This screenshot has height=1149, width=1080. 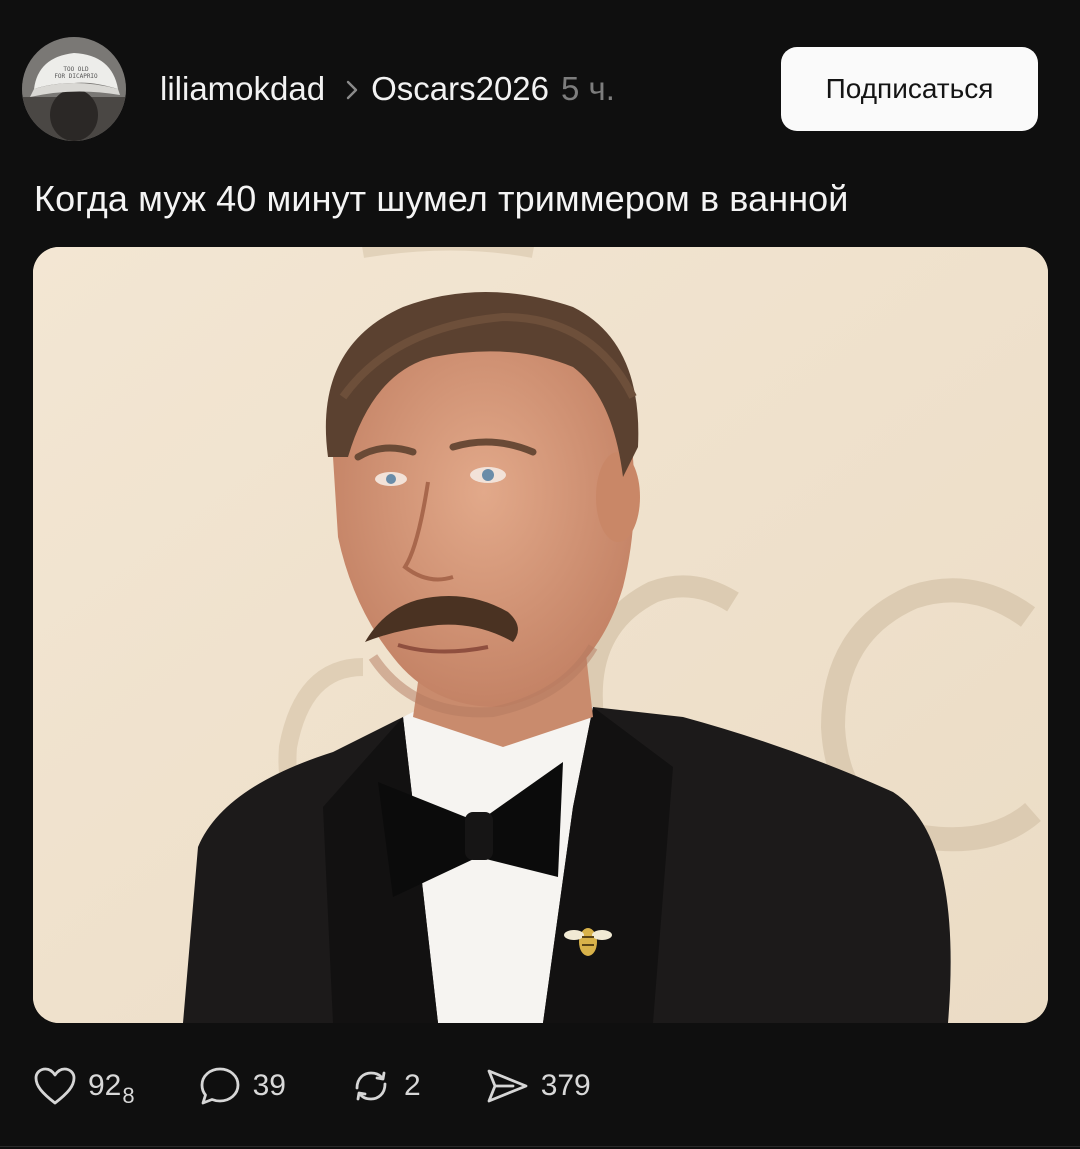 What do you see at coordinates (242, 89) in the screenshot?
I see `author-username: liliamokdad` at bounding box center [242, 89].